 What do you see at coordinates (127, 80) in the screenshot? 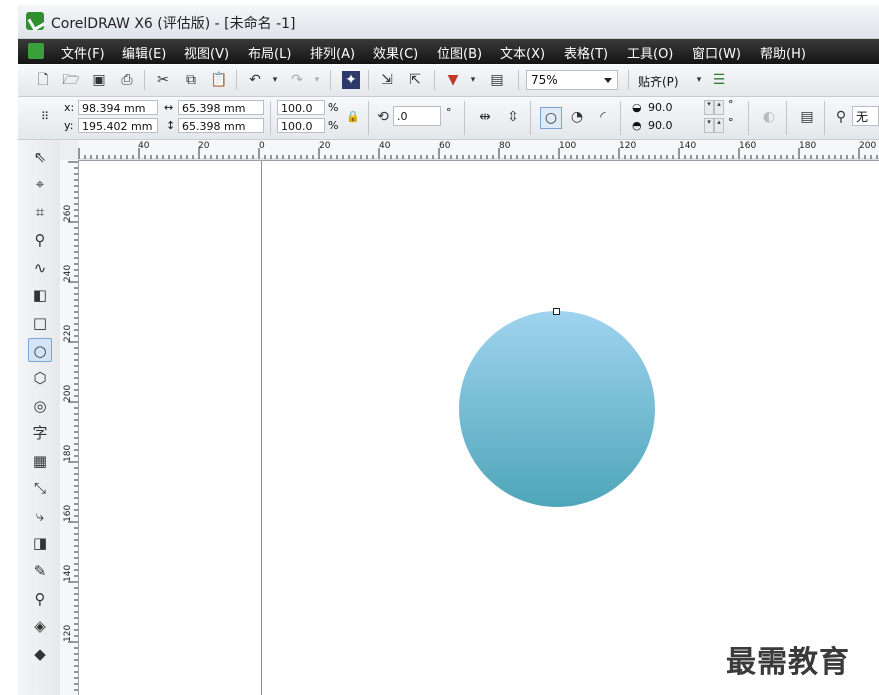
I see `print-icon: ⎙` at bounding box center [127, 80].